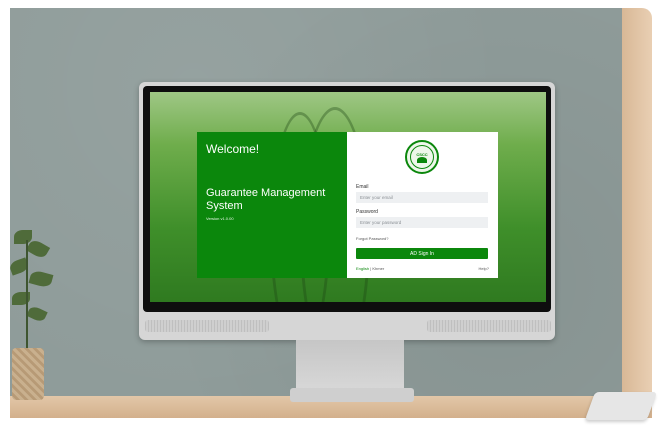  What do you see at coordinates (489, 326) in the screenshot?
I see `speaker-grille-right` at bounding box center [489, 326].